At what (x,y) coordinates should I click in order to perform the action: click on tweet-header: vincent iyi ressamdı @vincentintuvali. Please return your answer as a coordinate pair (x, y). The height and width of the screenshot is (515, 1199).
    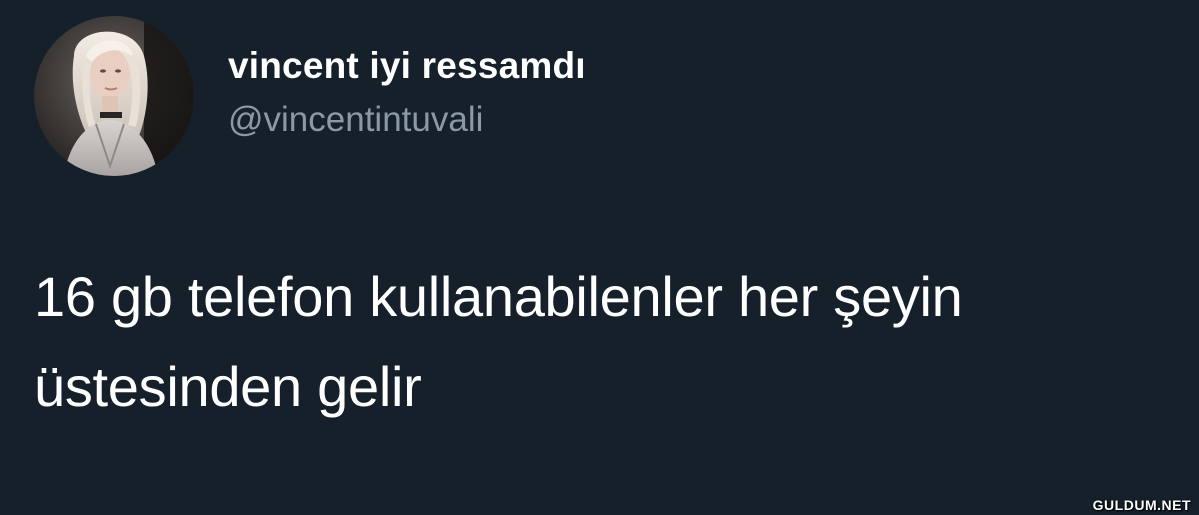
    Looking at the image, I should click on (310, 96).